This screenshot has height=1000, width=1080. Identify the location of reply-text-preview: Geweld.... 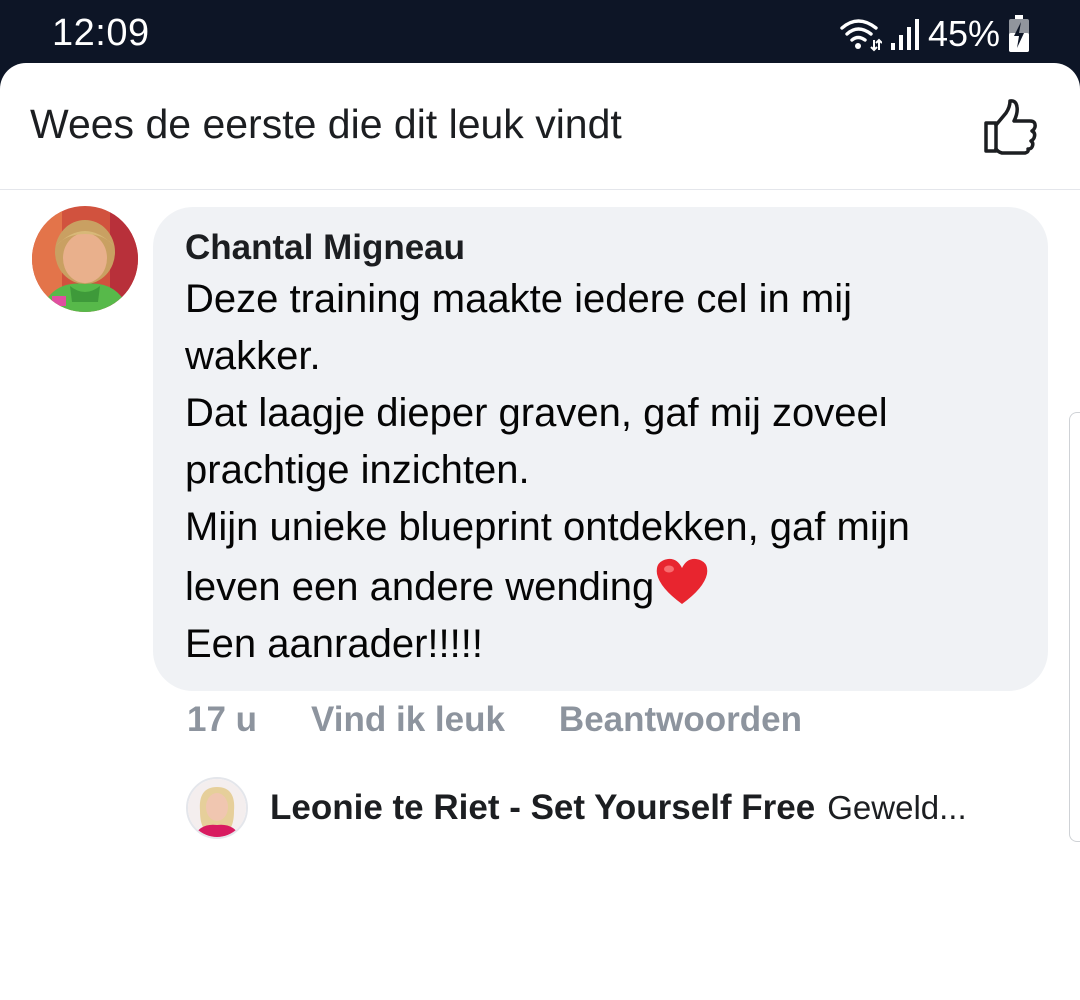
(897, 807).